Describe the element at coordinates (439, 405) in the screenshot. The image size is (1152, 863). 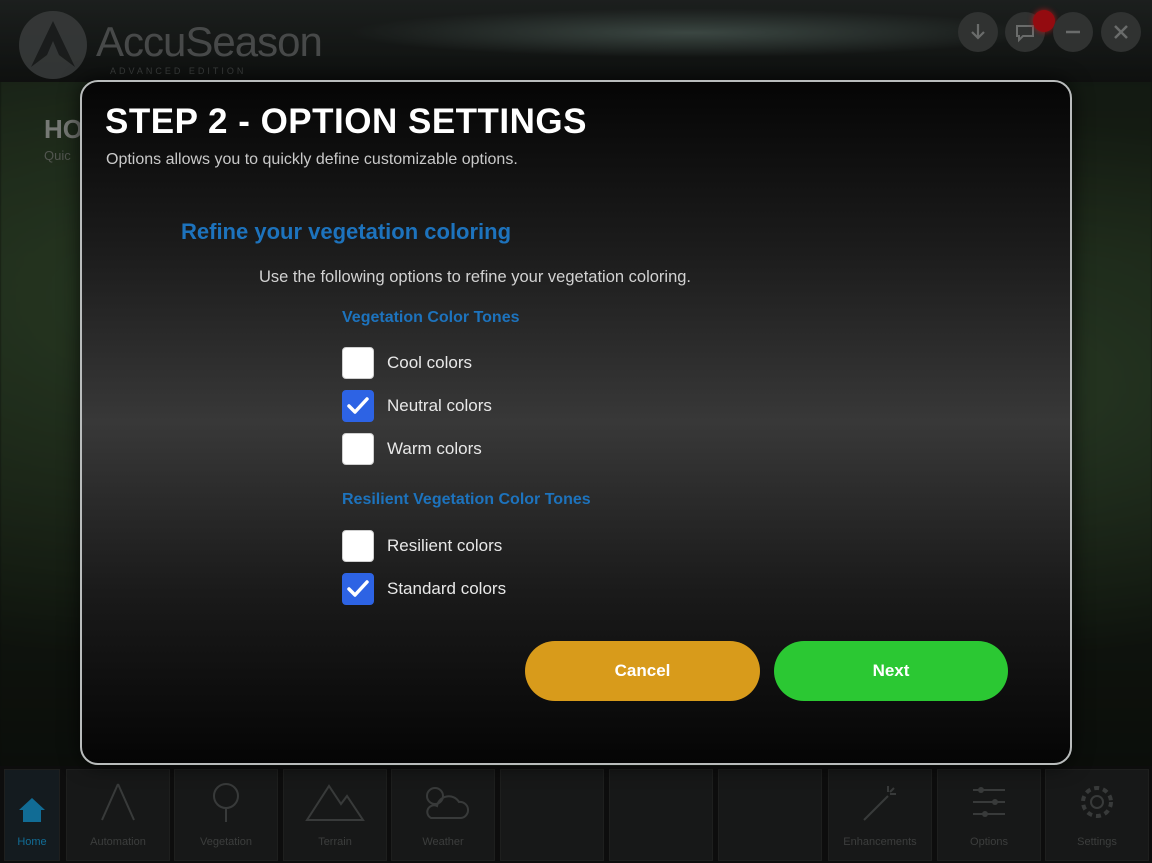
I see `option-label: Neutral colors` at that location.